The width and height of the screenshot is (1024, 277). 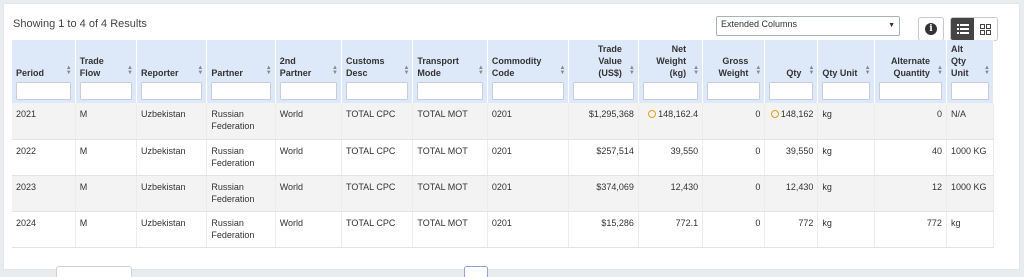 I want to click on column-header-alt-qty-unit: Alt Qty Unit ▲ ▼, so click(x=970, y=71).